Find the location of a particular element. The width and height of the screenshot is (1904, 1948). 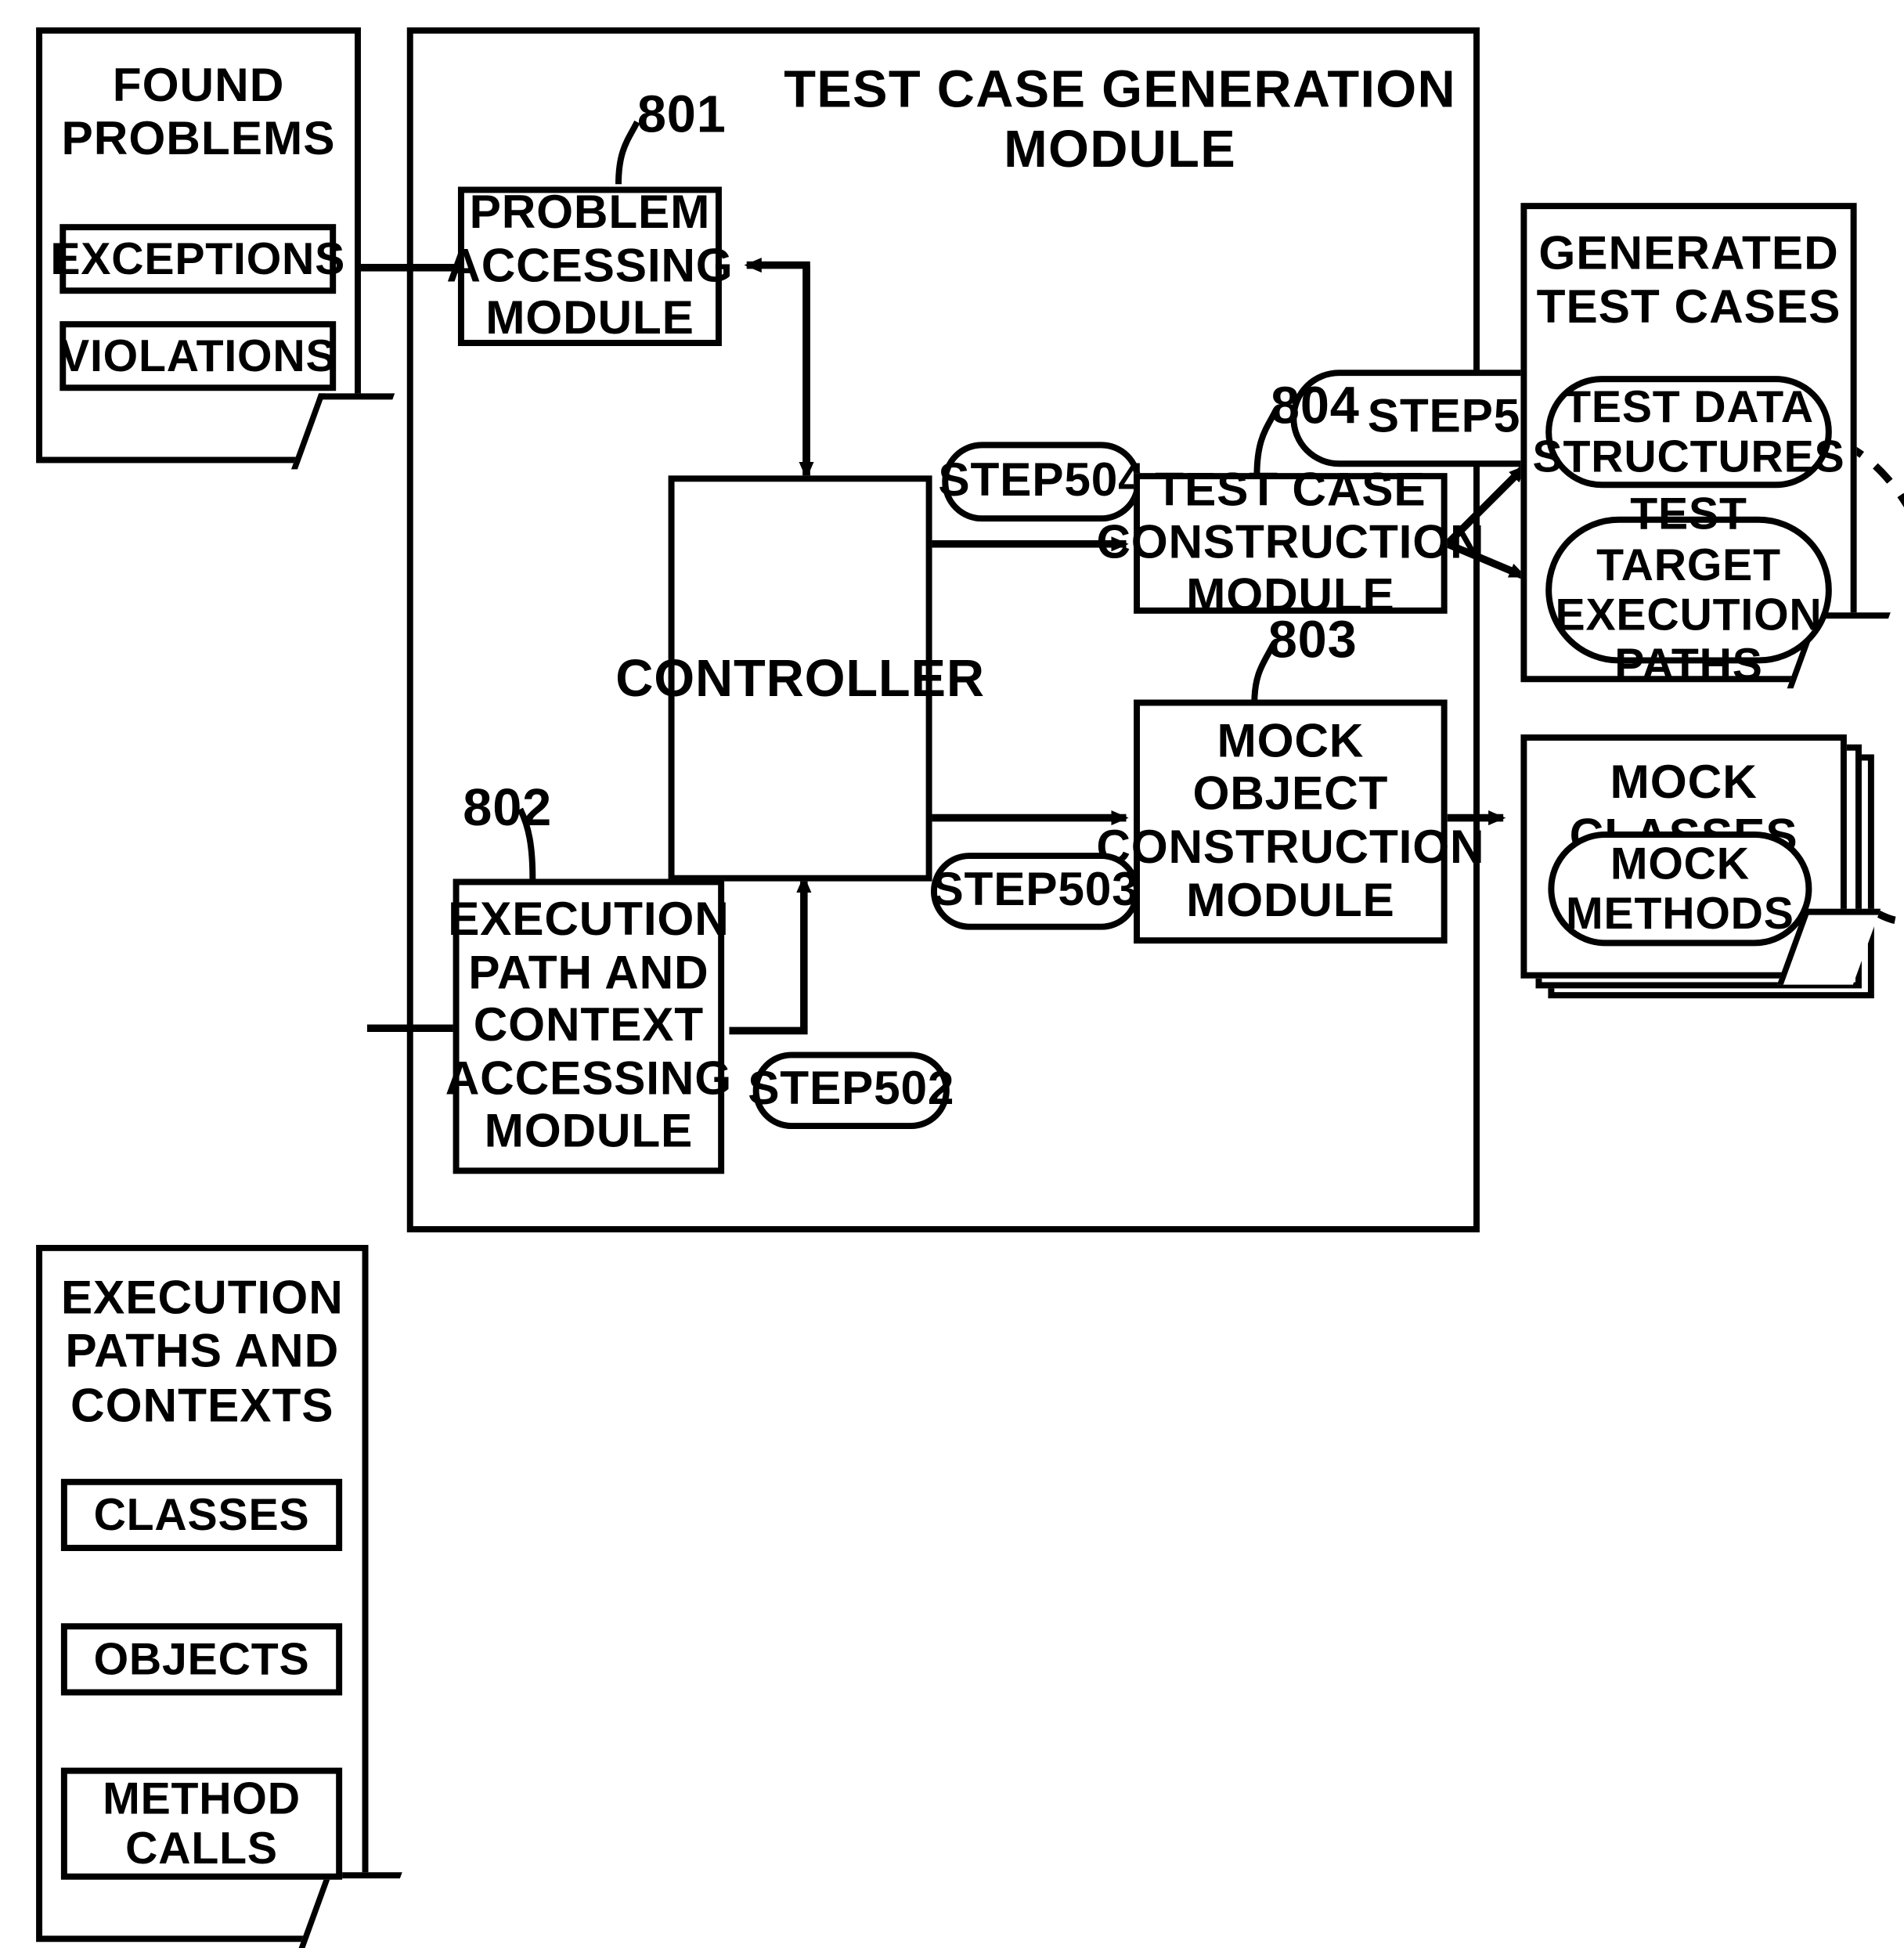

found-problems-item-exceptions: EXCEPTIONS is located at coordinates (197, 259).